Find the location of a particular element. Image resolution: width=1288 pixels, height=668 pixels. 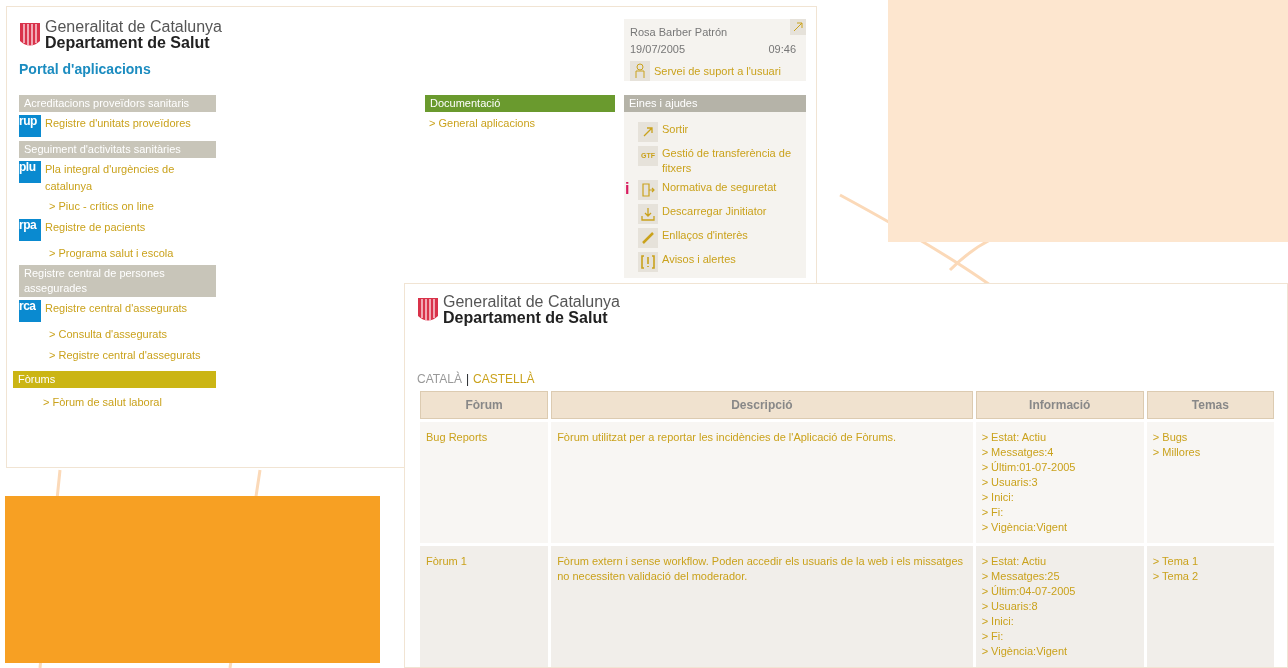

download-icon is located at coordinates (648, 214).